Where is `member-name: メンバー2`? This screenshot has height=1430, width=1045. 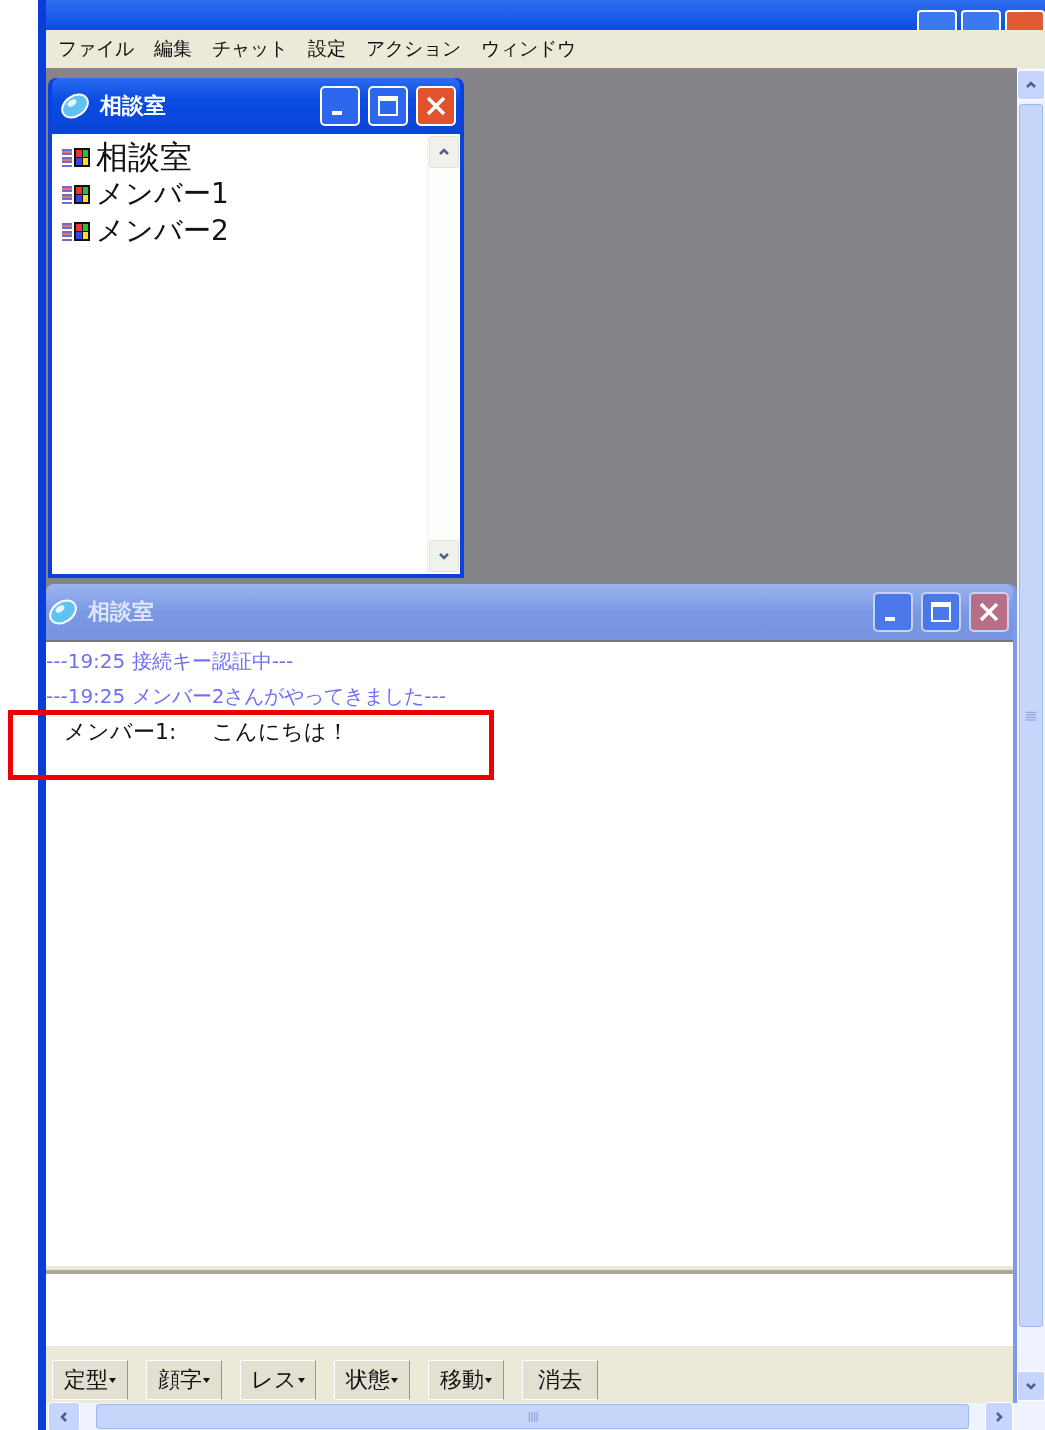 member-name: メンバー2 is located at coordinates (162, 230).